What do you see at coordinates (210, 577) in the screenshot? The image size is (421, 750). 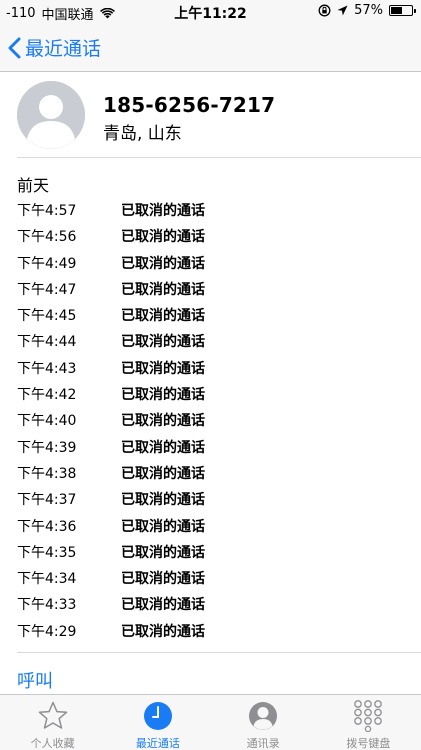 I see `call-history-row: 下午4:34 已取消的通话` at bounding box center [210, 577].